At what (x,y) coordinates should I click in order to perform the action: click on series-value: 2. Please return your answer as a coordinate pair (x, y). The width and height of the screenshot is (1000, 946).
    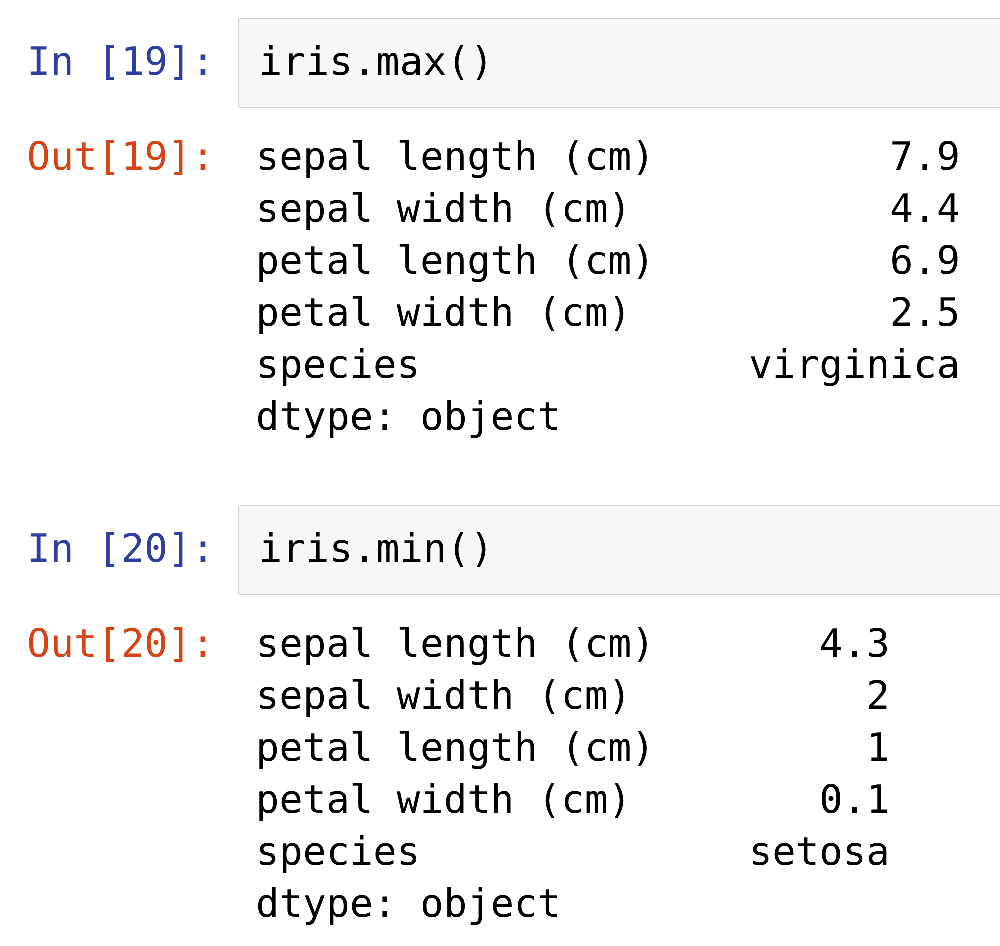
    Looking at the image, I should click on (878, 697).